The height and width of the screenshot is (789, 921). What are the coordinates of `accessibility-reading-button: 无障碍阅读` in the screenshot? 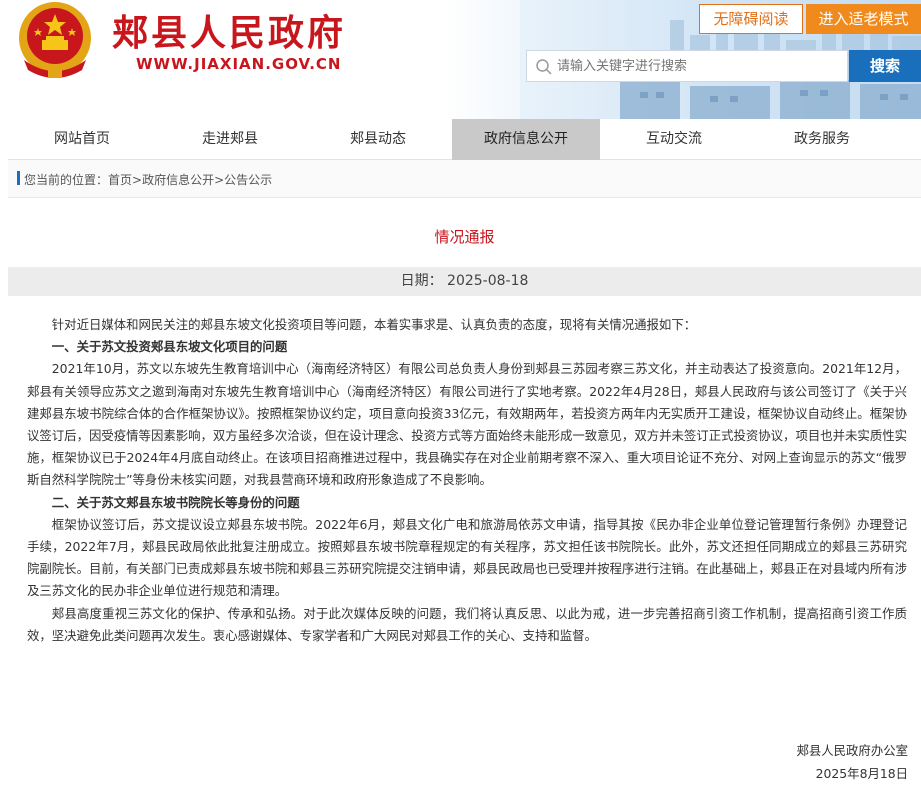 It's located at (751, 19).